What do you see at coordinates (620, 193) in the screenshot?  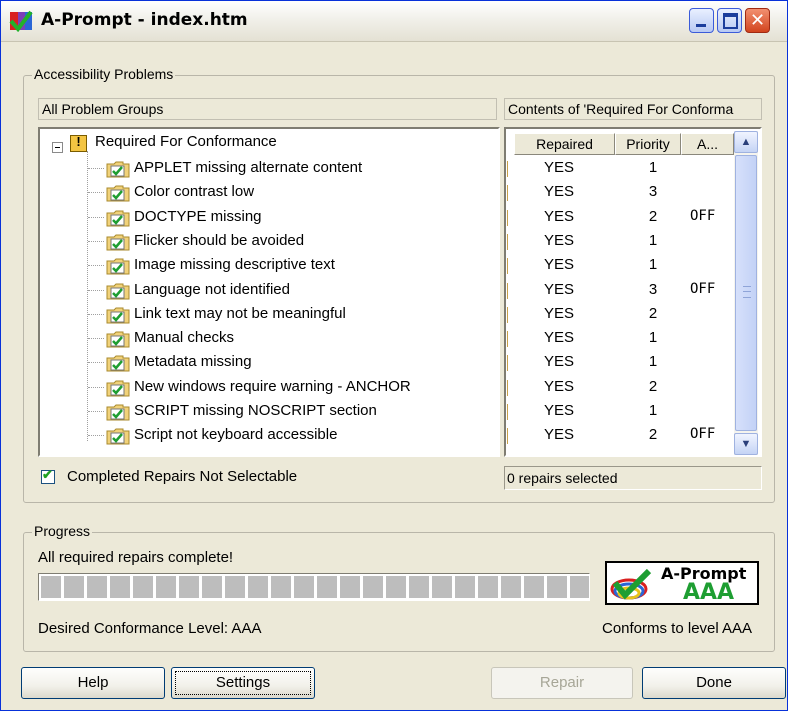 I see `list-row: YES 3` at bounding box center [620, 193].